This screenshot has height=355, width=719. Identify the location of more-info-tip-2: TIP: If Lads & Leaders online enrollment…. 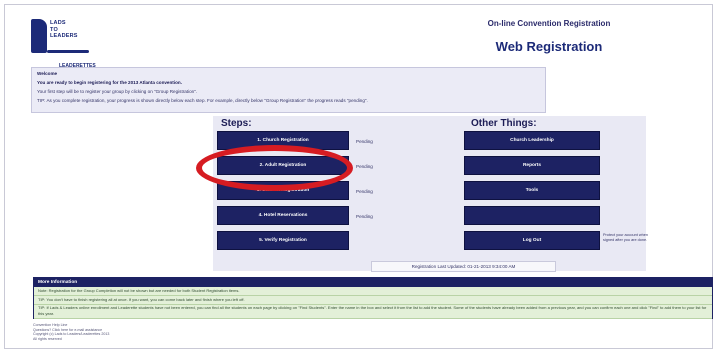
(373, 312).